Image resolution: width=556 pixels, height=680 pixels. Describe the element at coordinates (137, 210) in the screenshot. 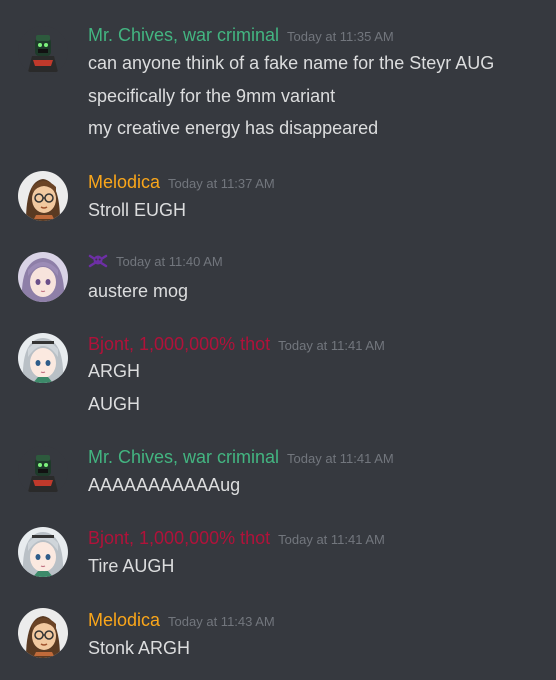

I see `message-text: Stroll EUGH` at that location.